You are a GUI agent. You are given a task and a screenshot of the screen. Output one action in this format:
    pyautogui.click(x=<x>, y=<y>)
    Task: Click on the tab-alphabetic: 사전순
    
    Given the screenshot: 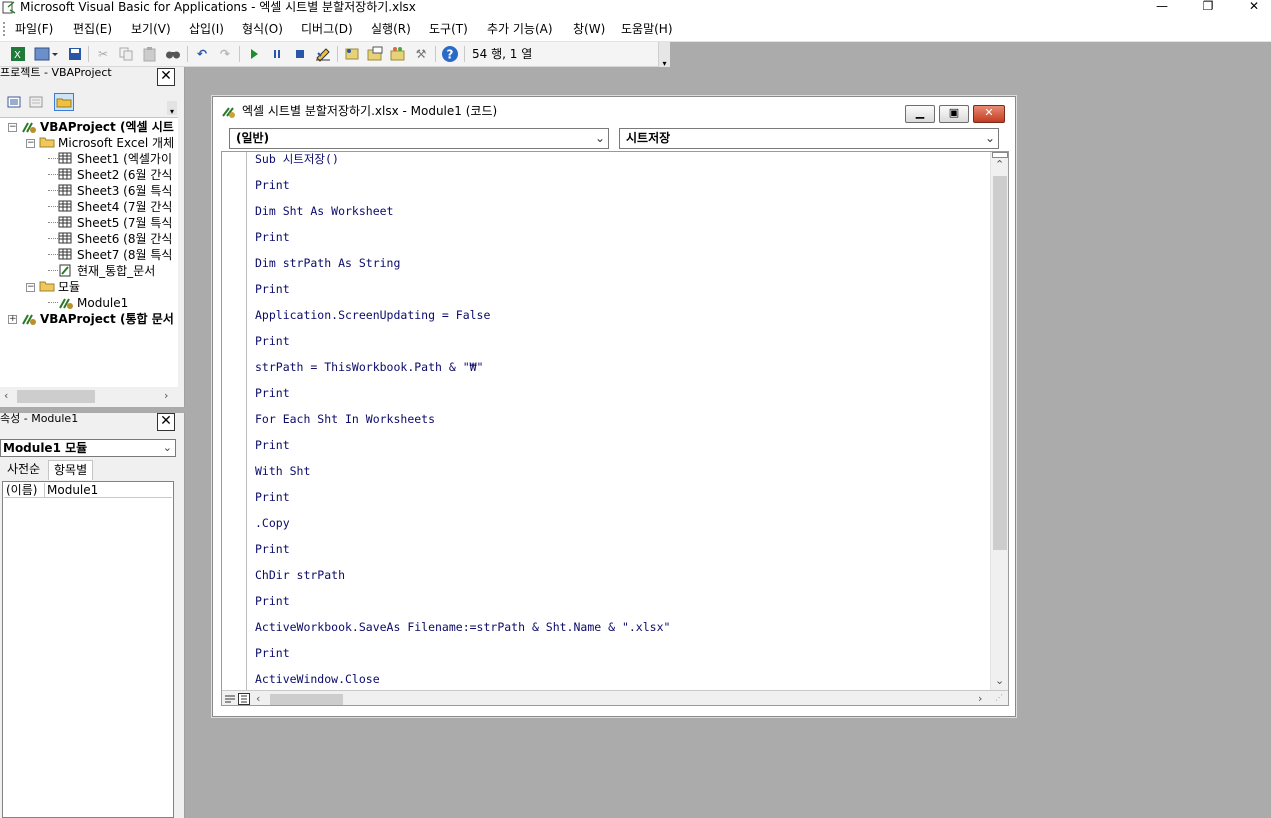 What is the action you would take?
    pyautogui.click(x=23, y=470)
    